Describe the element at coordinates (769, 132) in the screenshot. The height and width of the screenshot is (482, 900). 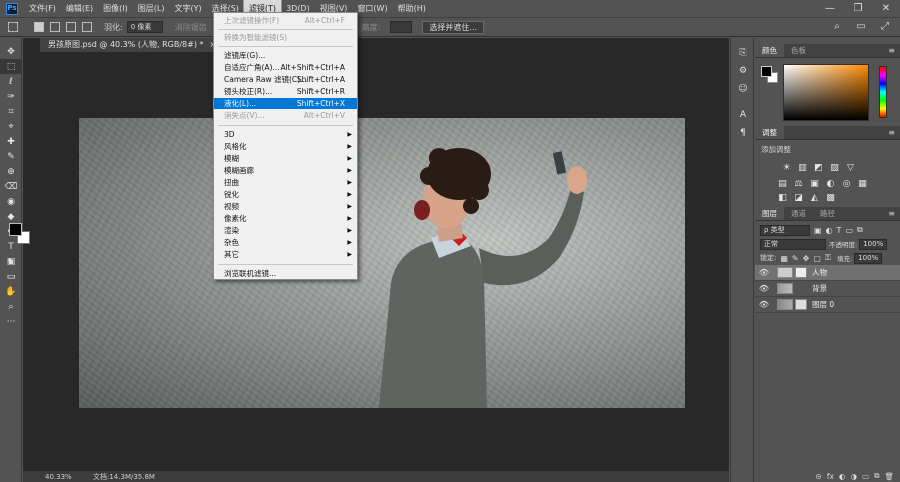
I see `tab-adjustments: 调整` at that location.